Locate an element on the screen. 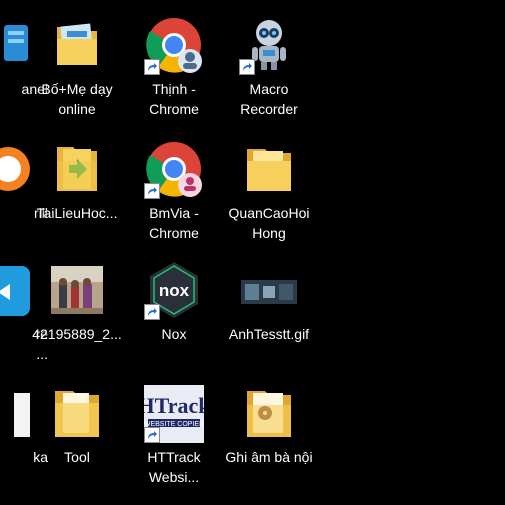 The width and height of the screenshot is (505, 505). photo-icon is located at coordinates (77, 290).